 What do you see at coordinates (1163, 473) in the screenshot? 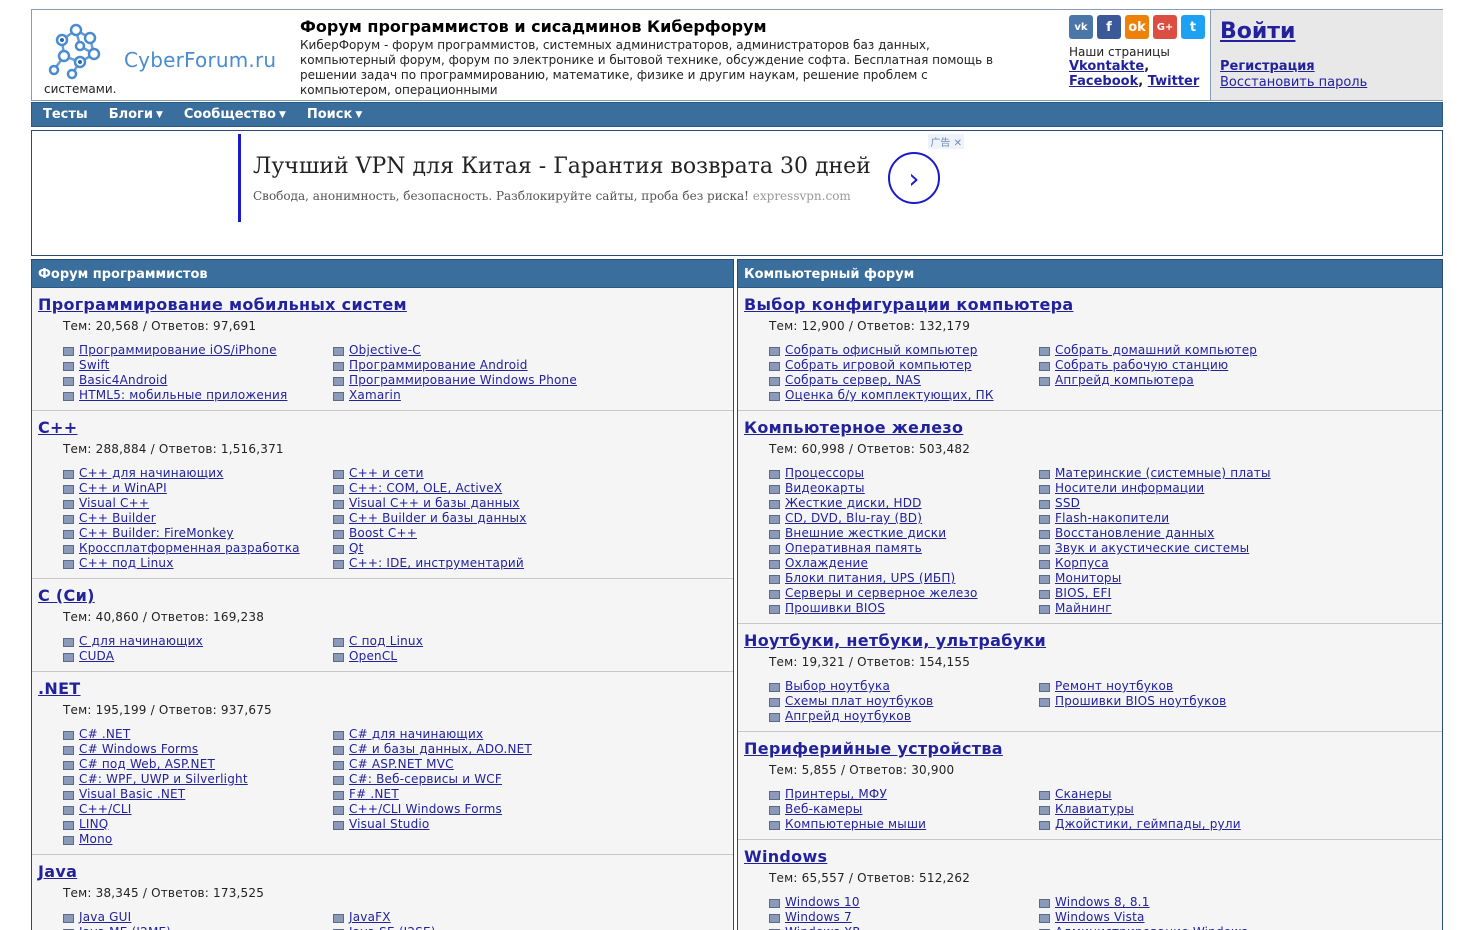
I see `subforum-link: Материнские (системные) платы` at bounding box center [1163, 473].